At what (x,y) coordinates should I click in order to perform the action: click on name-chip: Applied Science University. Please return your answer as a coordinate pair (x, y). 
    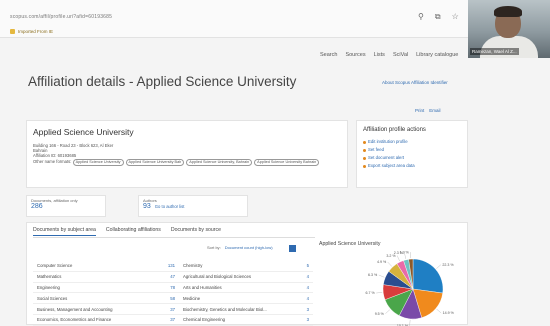
    Looking at the image, I should click on (98, 162).